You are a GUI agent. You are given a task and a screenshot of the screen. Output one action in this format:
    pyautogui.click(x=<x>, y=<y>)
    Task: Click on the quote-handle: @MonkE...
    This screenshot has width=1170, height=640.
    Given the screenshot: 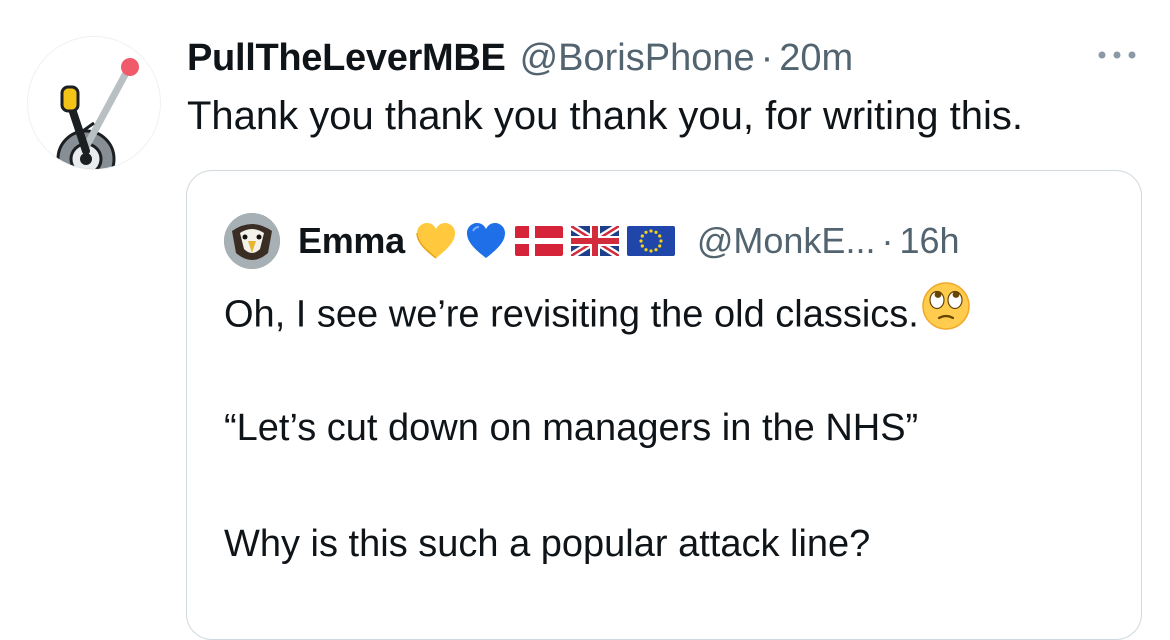 What is the action you would take?
    pyautogui.click(x=786, y=241)
    